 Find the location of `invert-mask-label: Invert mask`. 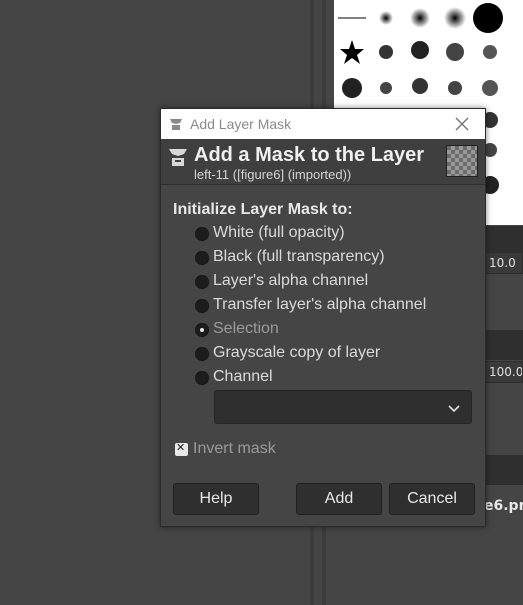

invert-mask-label: Invert mask is located at coordinates (234, 448).